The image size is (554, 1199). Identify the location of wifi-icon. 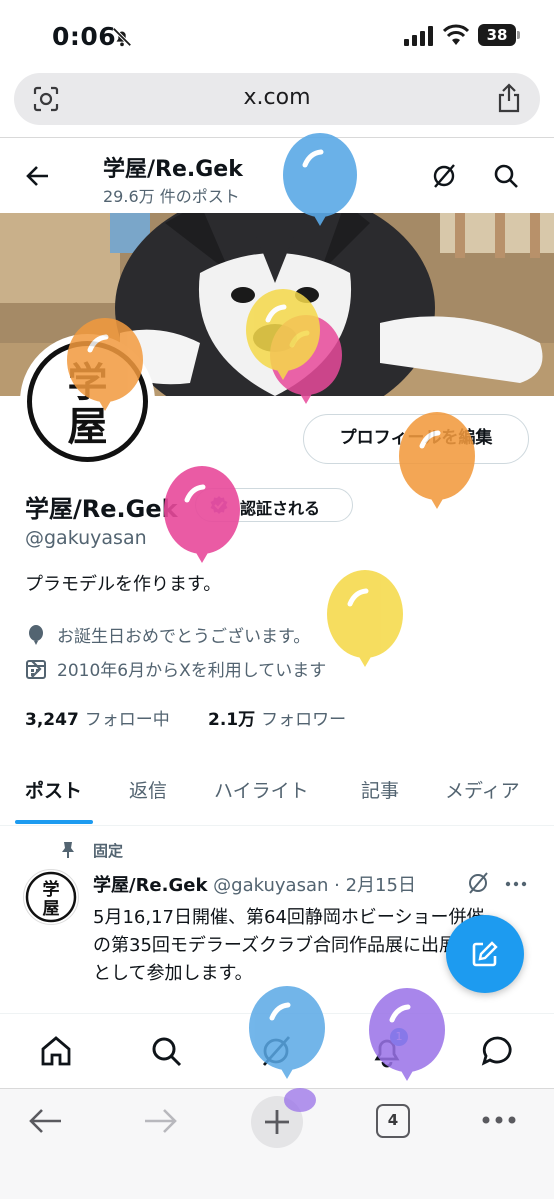
(456, 34).